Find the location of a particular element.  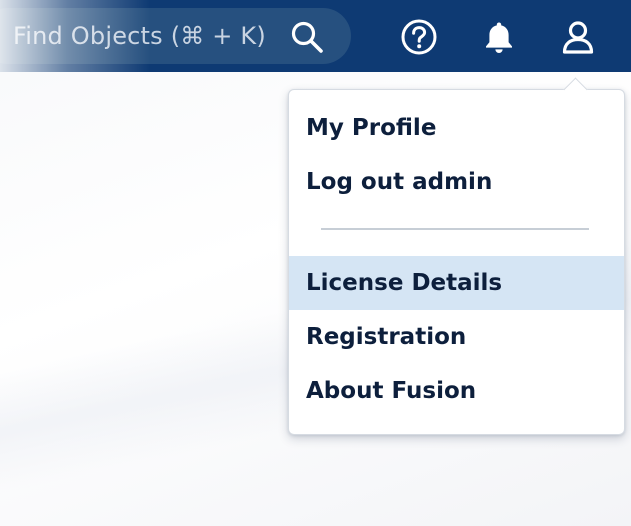

dropdown-caret is located at coordinates (575, 89).